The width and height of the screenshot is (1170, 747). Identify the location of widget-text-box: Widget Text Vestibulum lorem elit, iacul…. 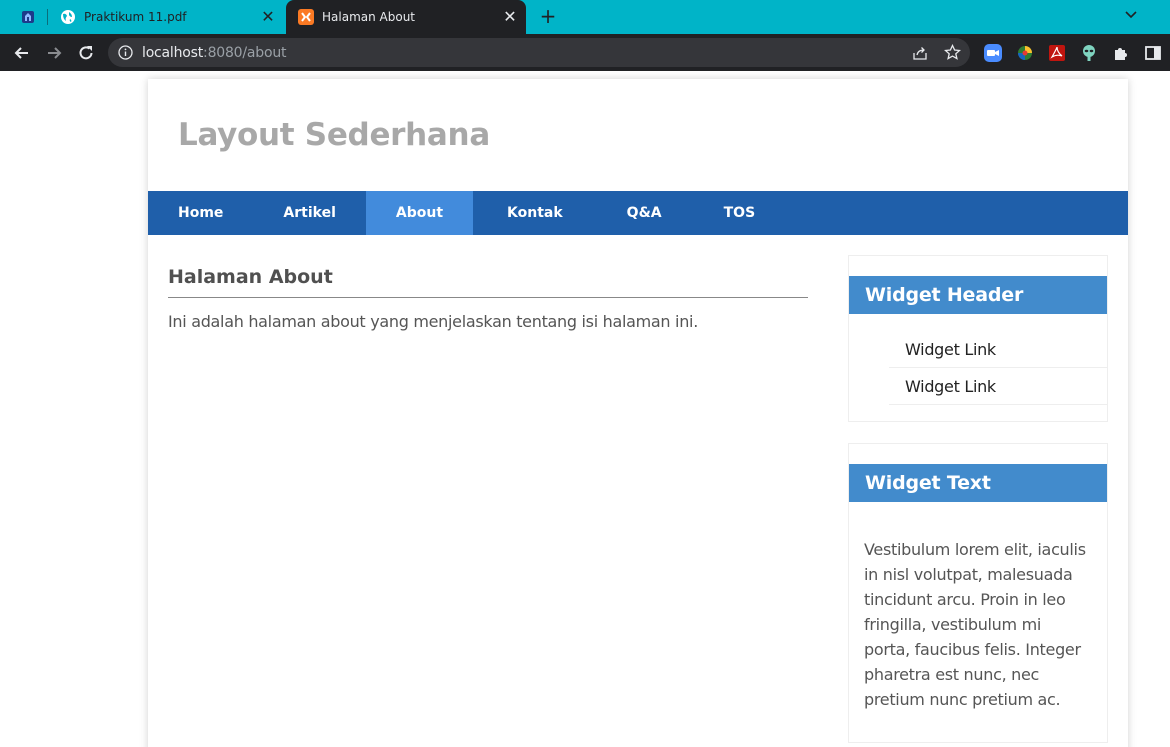
(978, 593).